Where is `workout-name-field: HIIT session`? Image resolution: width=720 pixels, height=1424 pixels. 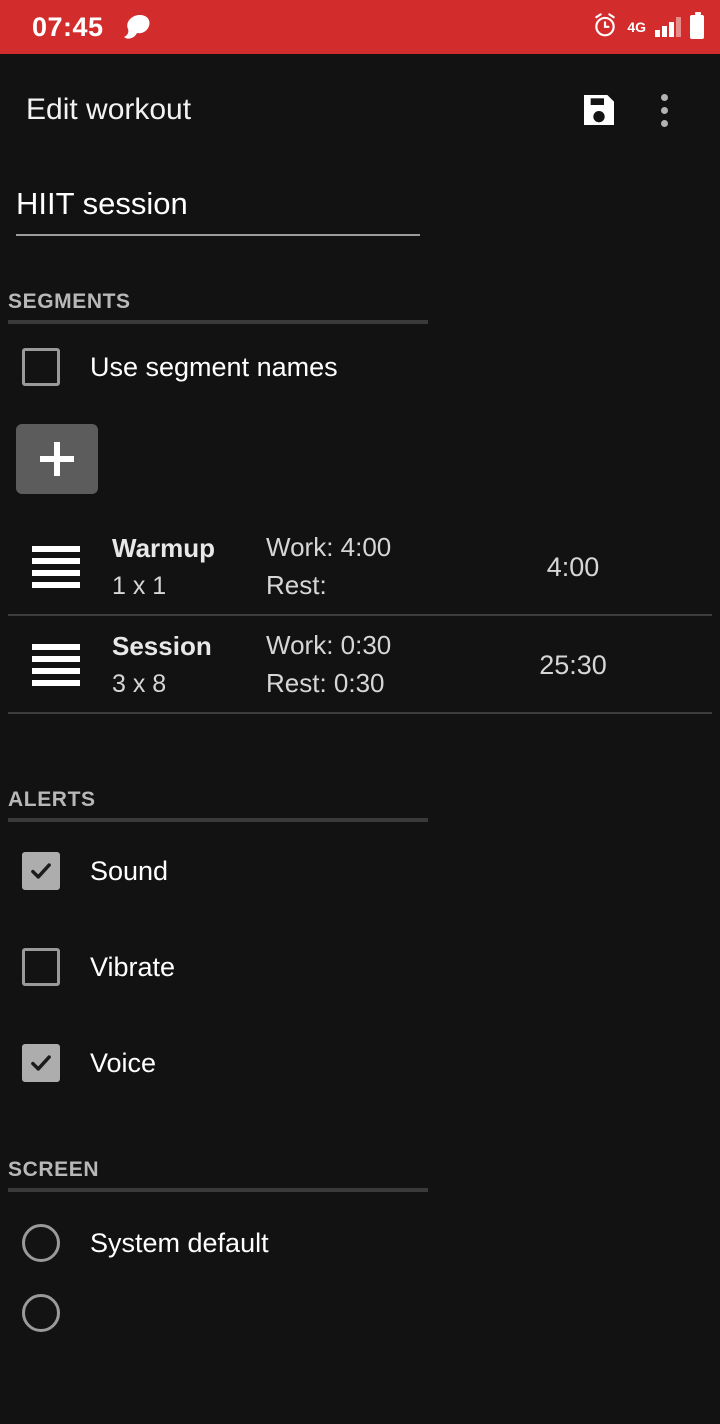 workout-name-field: HIIT session is located at coordinates (218, 211).